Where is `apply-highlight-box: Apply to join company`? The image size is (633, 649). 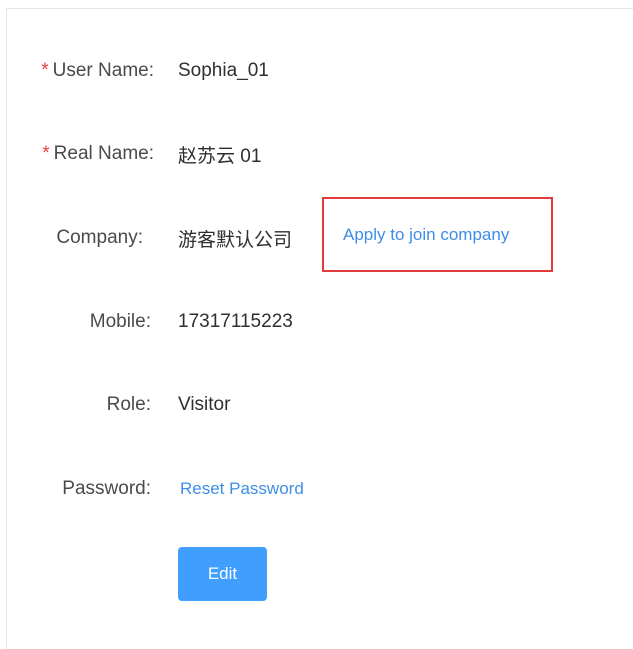
apply-highlight-box: Apply to join company is located at coordinates (437, 234).